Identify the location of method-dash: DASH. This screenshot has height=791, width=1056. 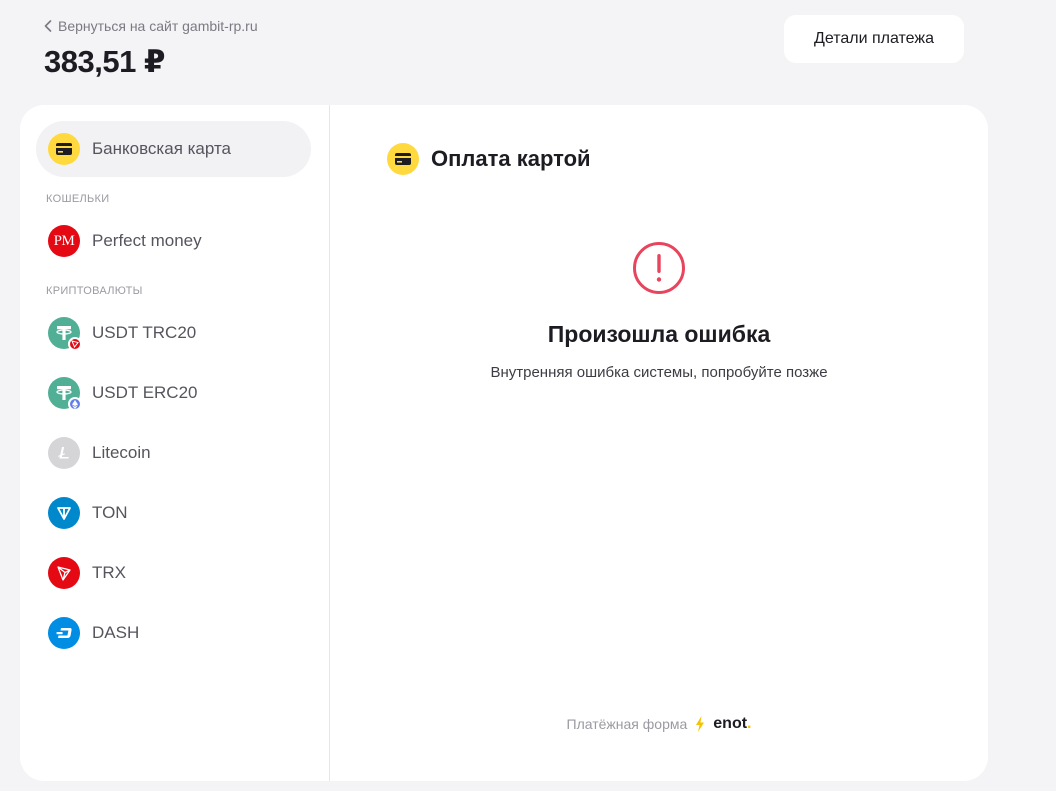
(173, 633).